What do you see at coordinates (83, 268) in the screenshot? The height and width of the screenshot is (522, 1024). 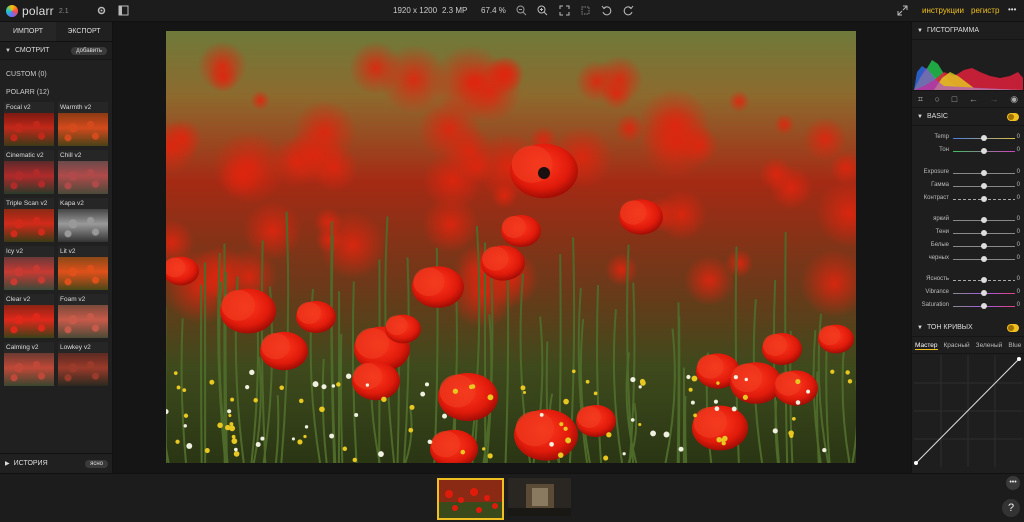 I see `filter-thumb: Lit v2` at bounding box center [83, 268].